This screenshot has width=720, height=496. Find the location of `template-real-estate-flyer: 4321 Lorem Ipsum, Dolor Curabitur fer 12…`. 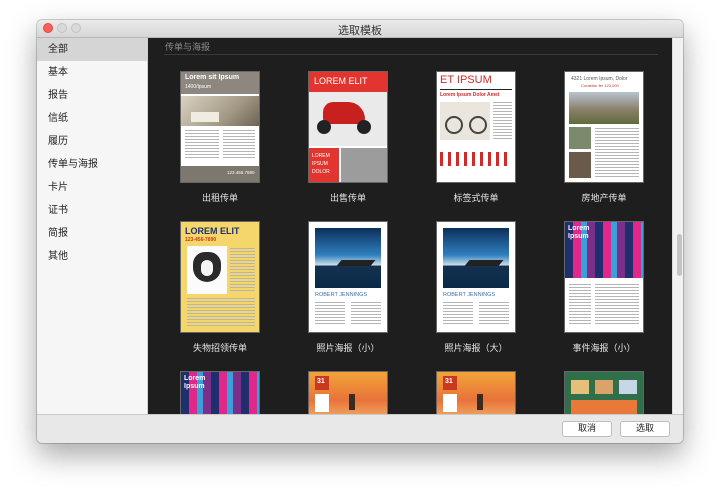

template-real-estate-flyer: 4321 Lorem Ipsum, Dolor Curabitur fer 12… is located at coordinates (604, 127).